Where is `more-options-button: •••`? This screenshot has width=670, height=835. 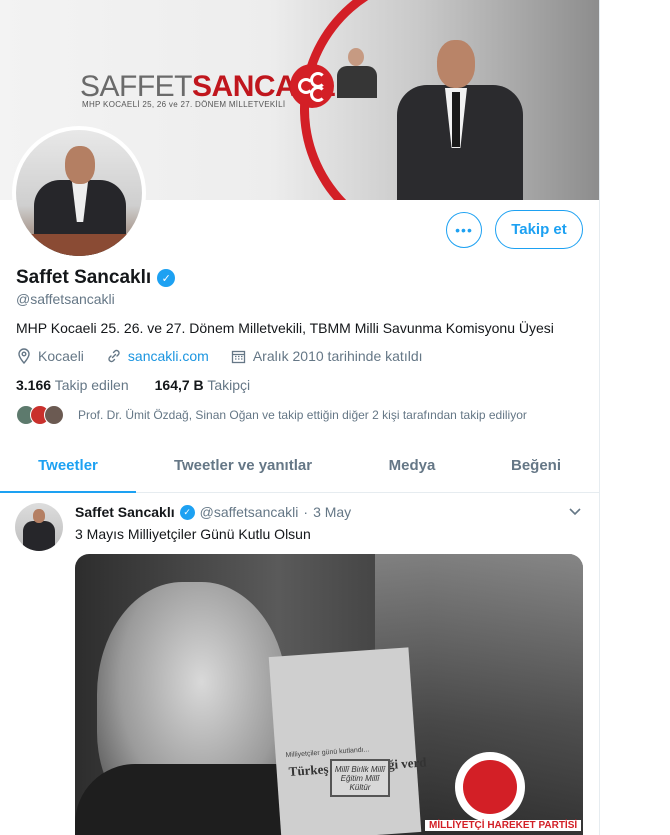 more-options-button: ••• is located at coordinates (464, 230).